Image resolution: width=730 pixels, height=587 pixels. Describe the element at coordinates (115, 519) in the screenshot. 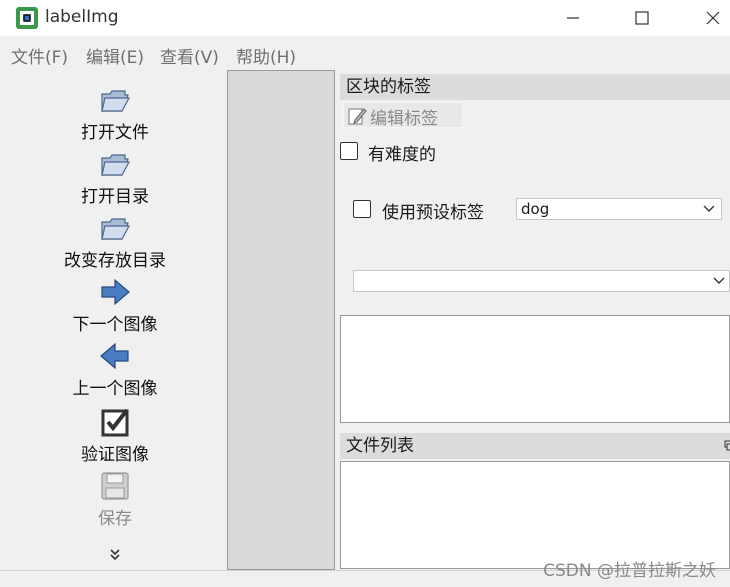

I see `save-label: 保存` at that location.